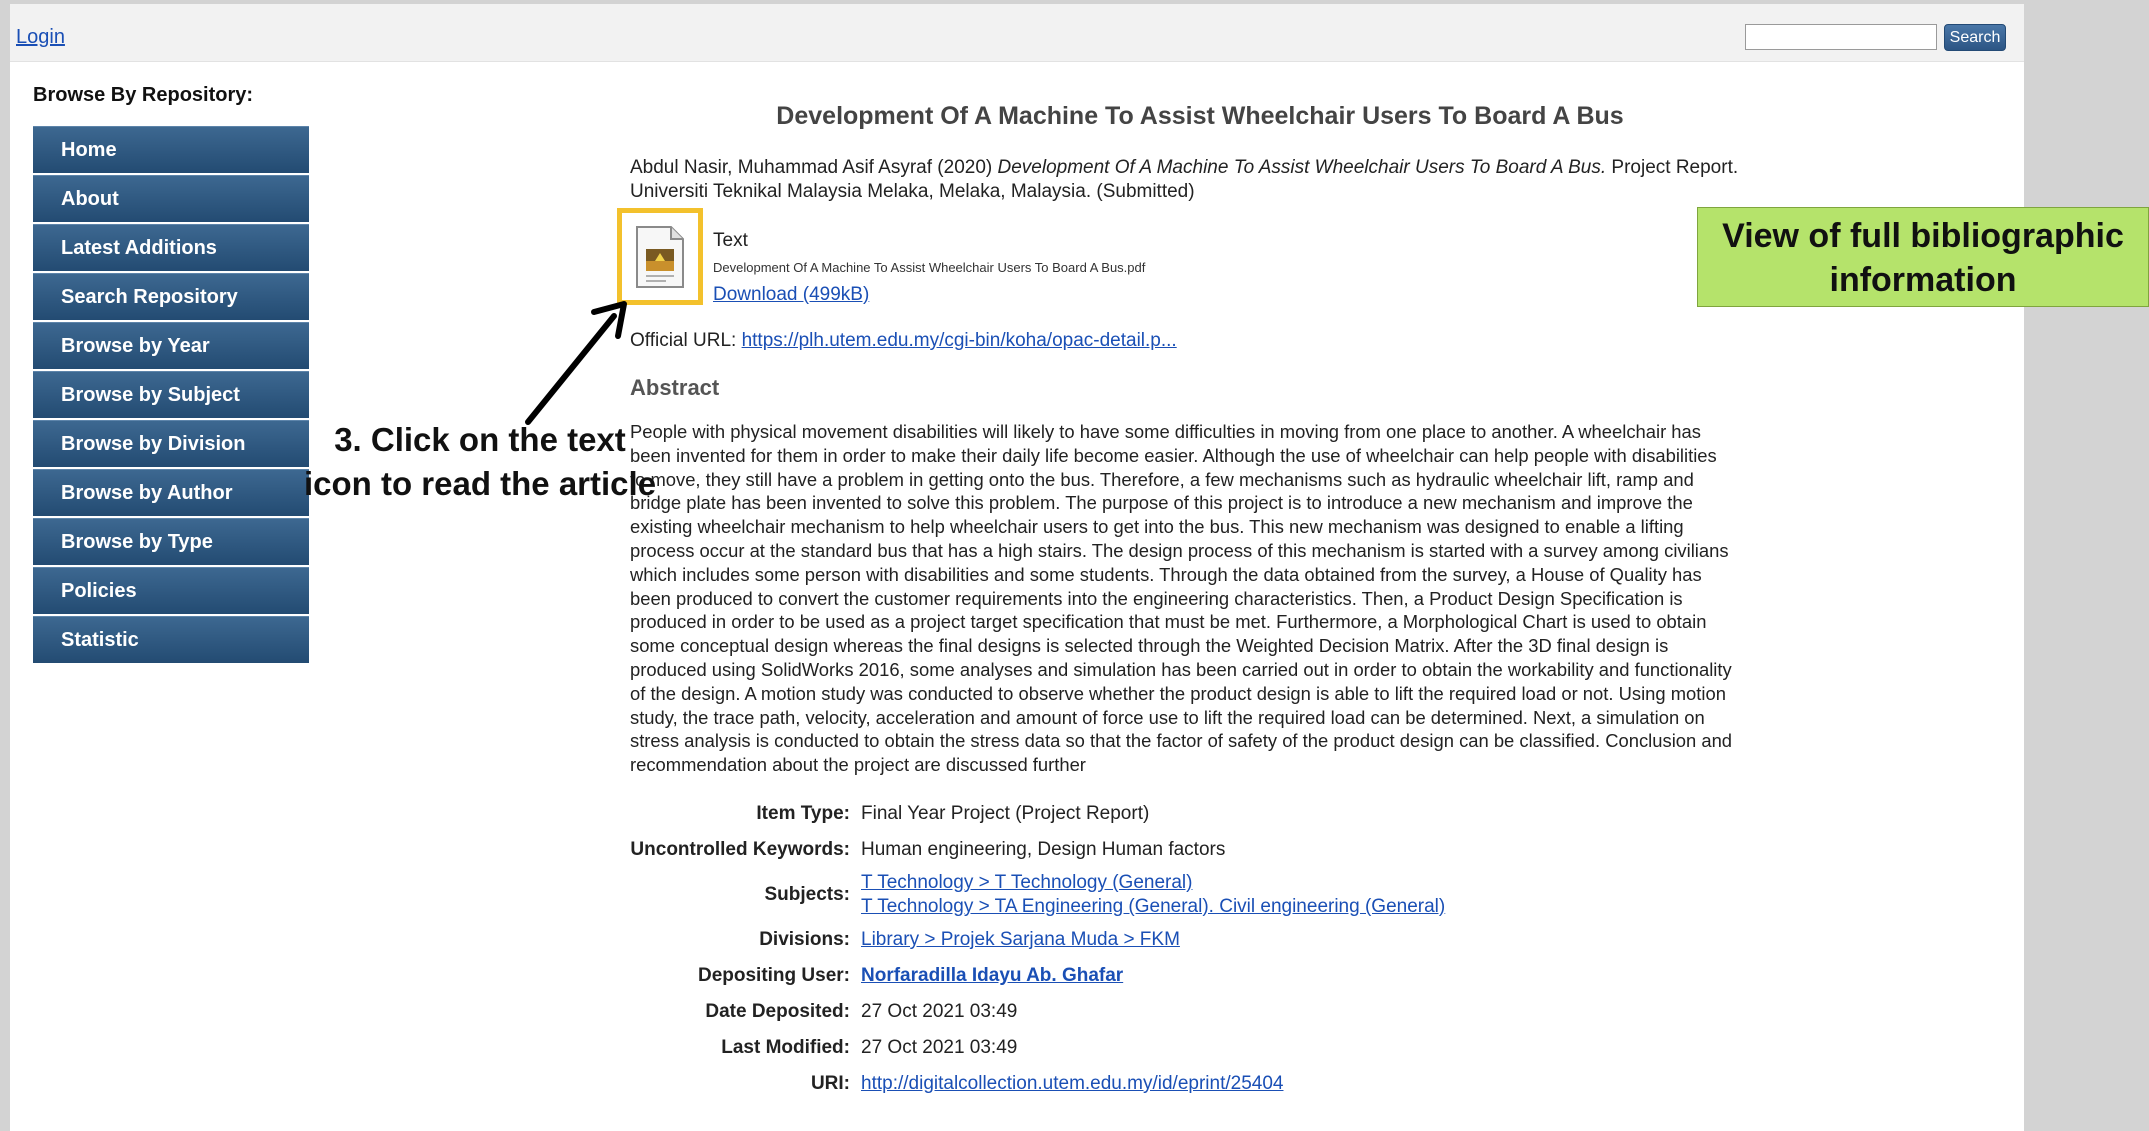 This screenshot has height=1131, width=2149. Describe the element at coordinates (939, 1047) in the screenshot. I see `last-modified-value: 27 Oct 2021 03:49` at that location.